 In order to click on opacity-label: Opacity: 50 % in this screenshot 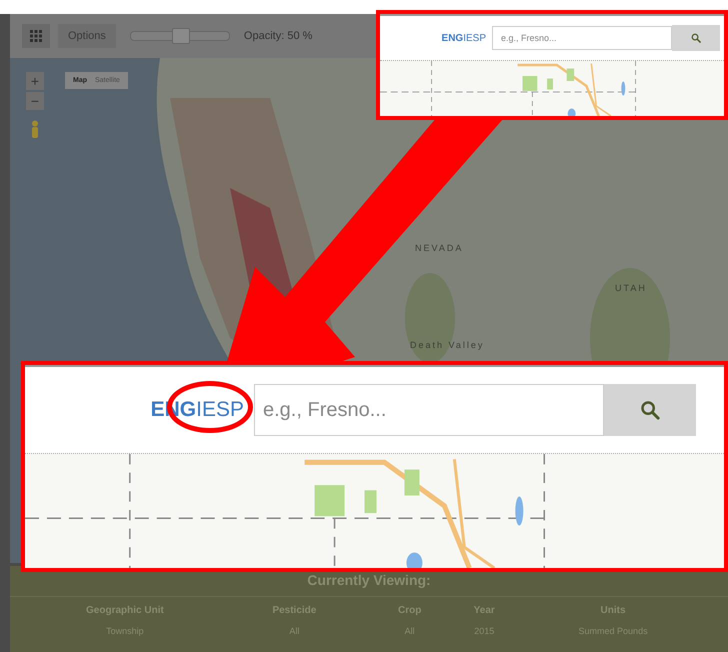, I will do `click(278, 36)`.